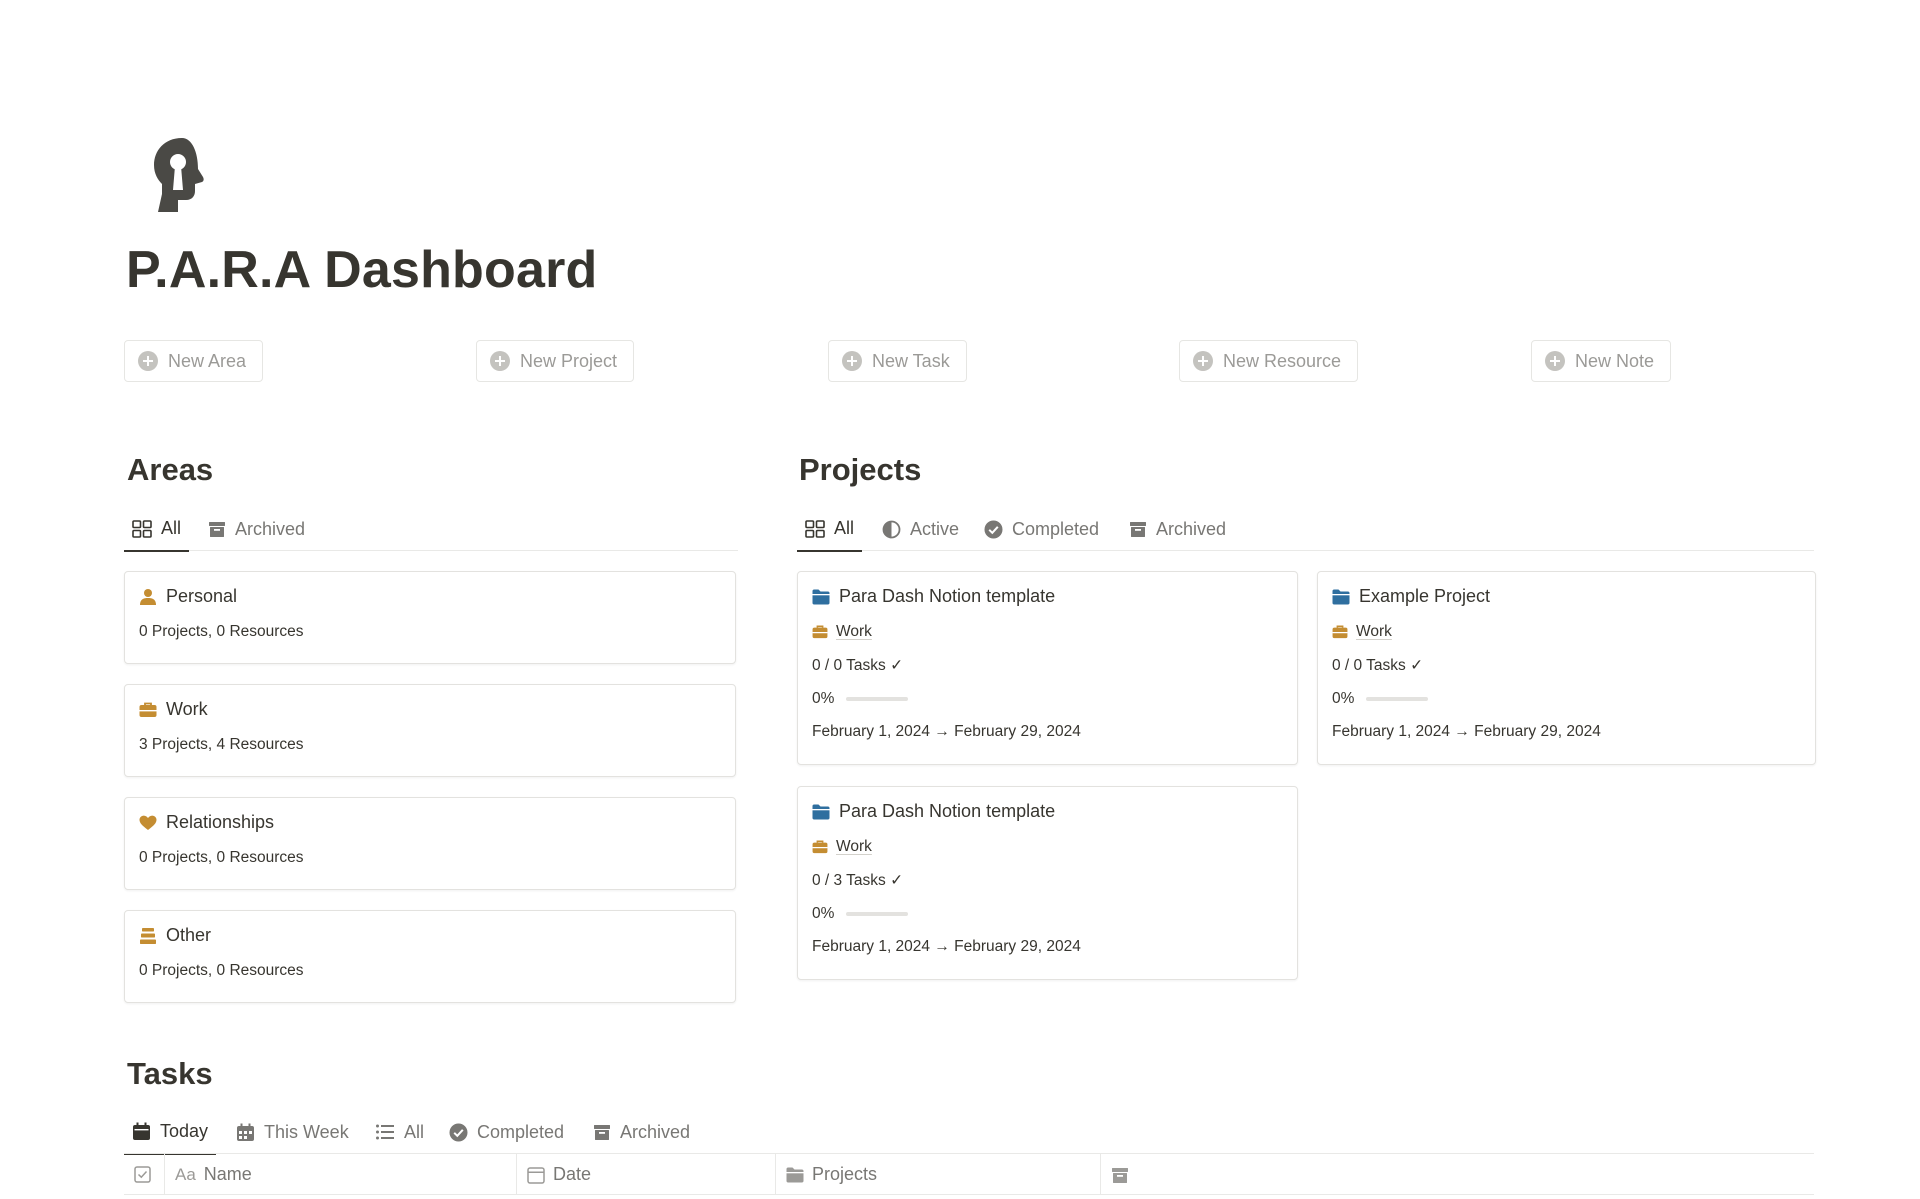 The image size is (1920, 1199). Describe the element at coordinates (860, 469) in the screenshot. I see `projects-heading: Projects` at that location.